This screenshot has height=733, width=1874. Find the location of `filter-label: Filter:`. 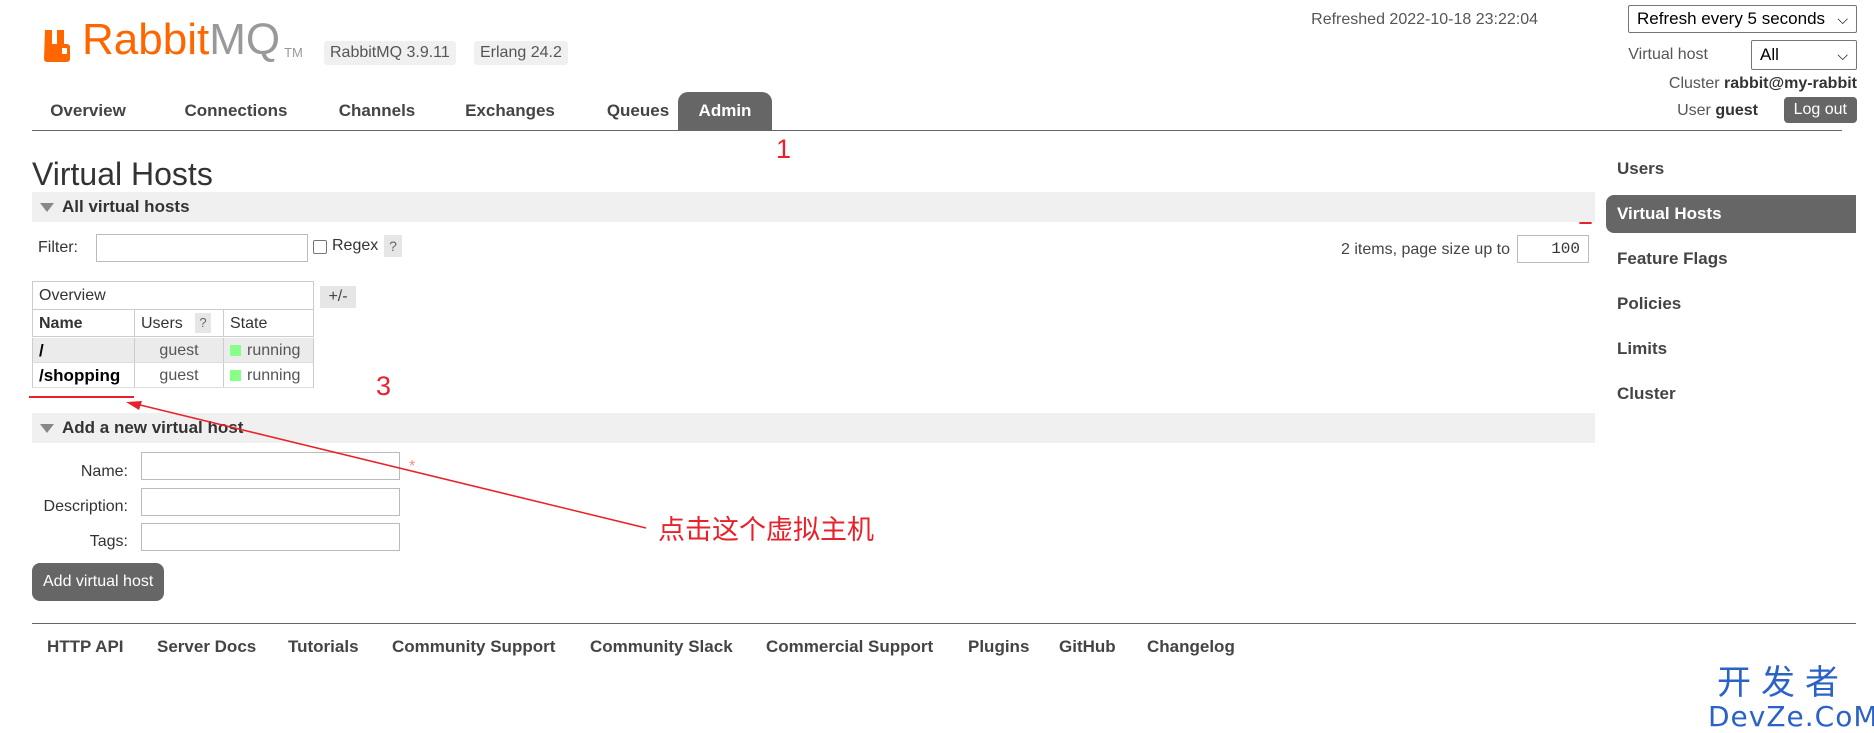

filter-label: Filter: is located at coordinates (58, 247).